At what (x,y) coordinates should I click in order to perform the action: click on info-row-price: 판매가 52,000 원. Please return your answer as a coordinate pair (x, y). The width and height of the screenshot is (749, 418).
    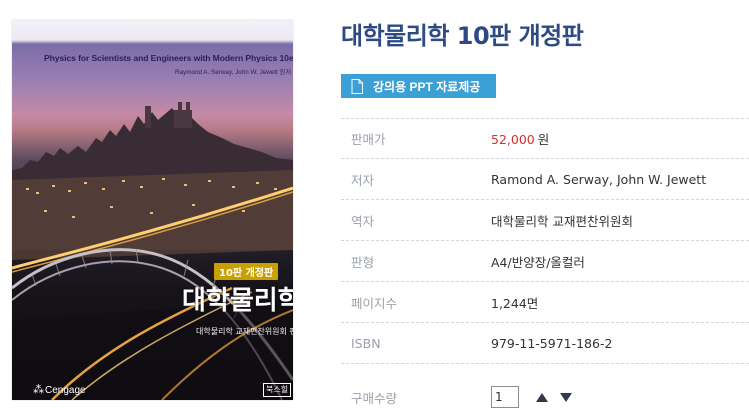
    Looking at the image, I should click on (545, 138).